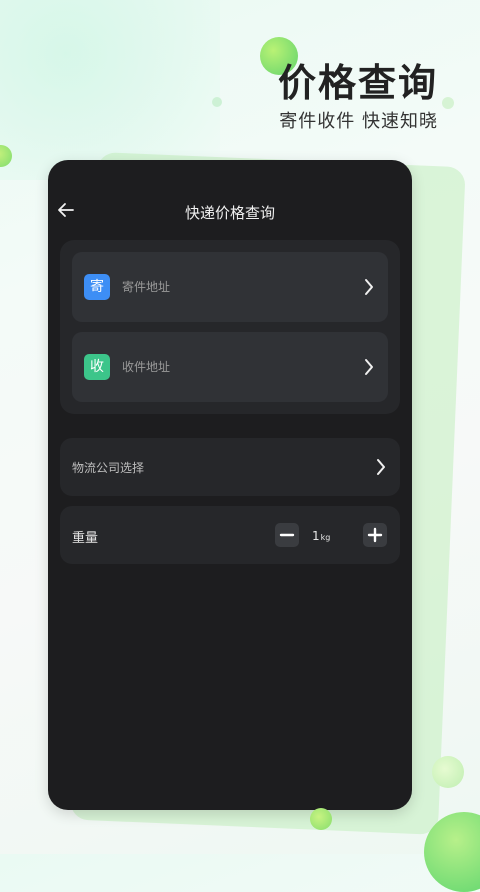 The height and width of the screenshot is (892, 480). I want to click on plus-icon, so click(375, 535).